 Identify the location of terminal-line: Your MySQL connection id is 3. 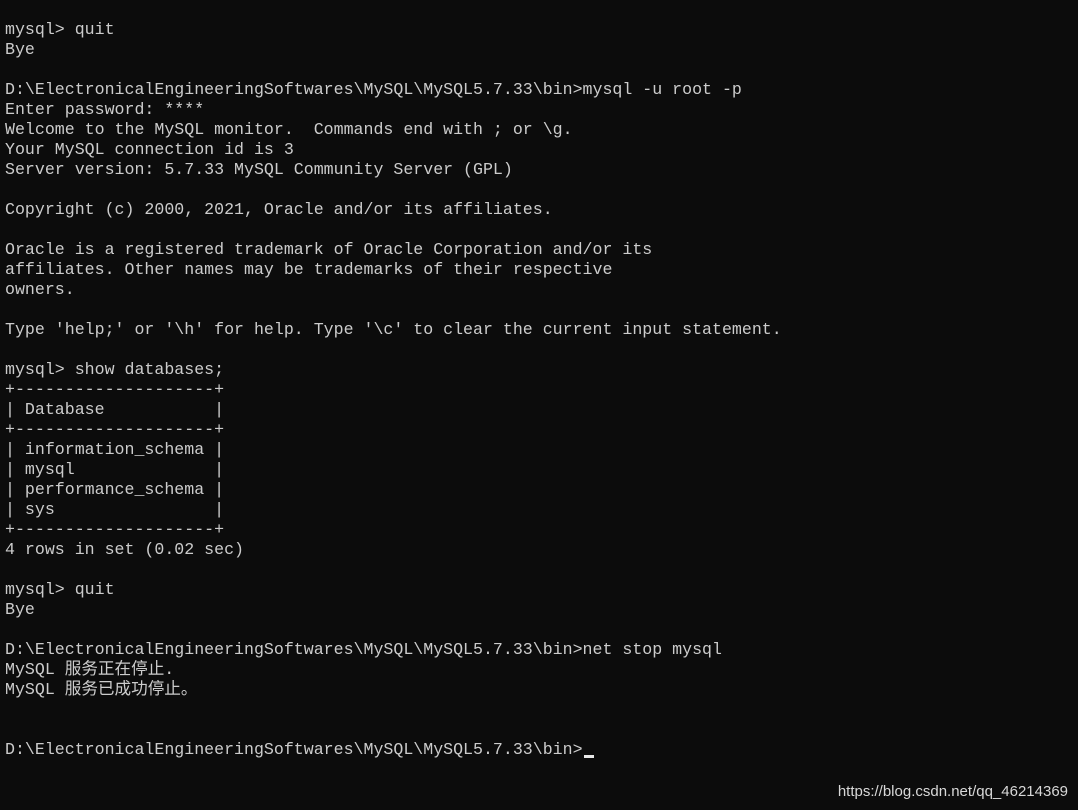
(149, 149).